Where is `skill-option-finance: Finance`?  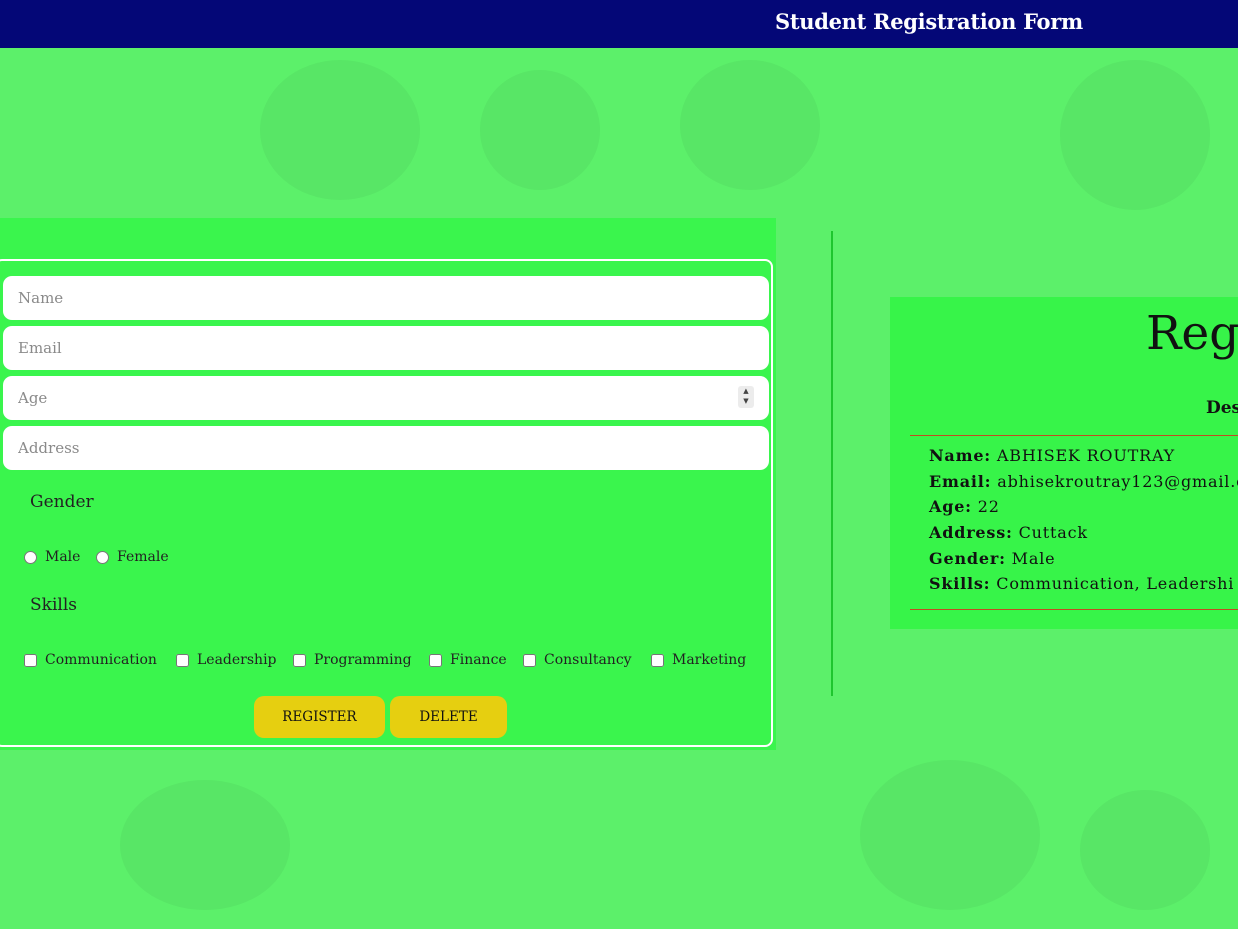 skill-option-finance: Finance is located at coordinates (468, 660).